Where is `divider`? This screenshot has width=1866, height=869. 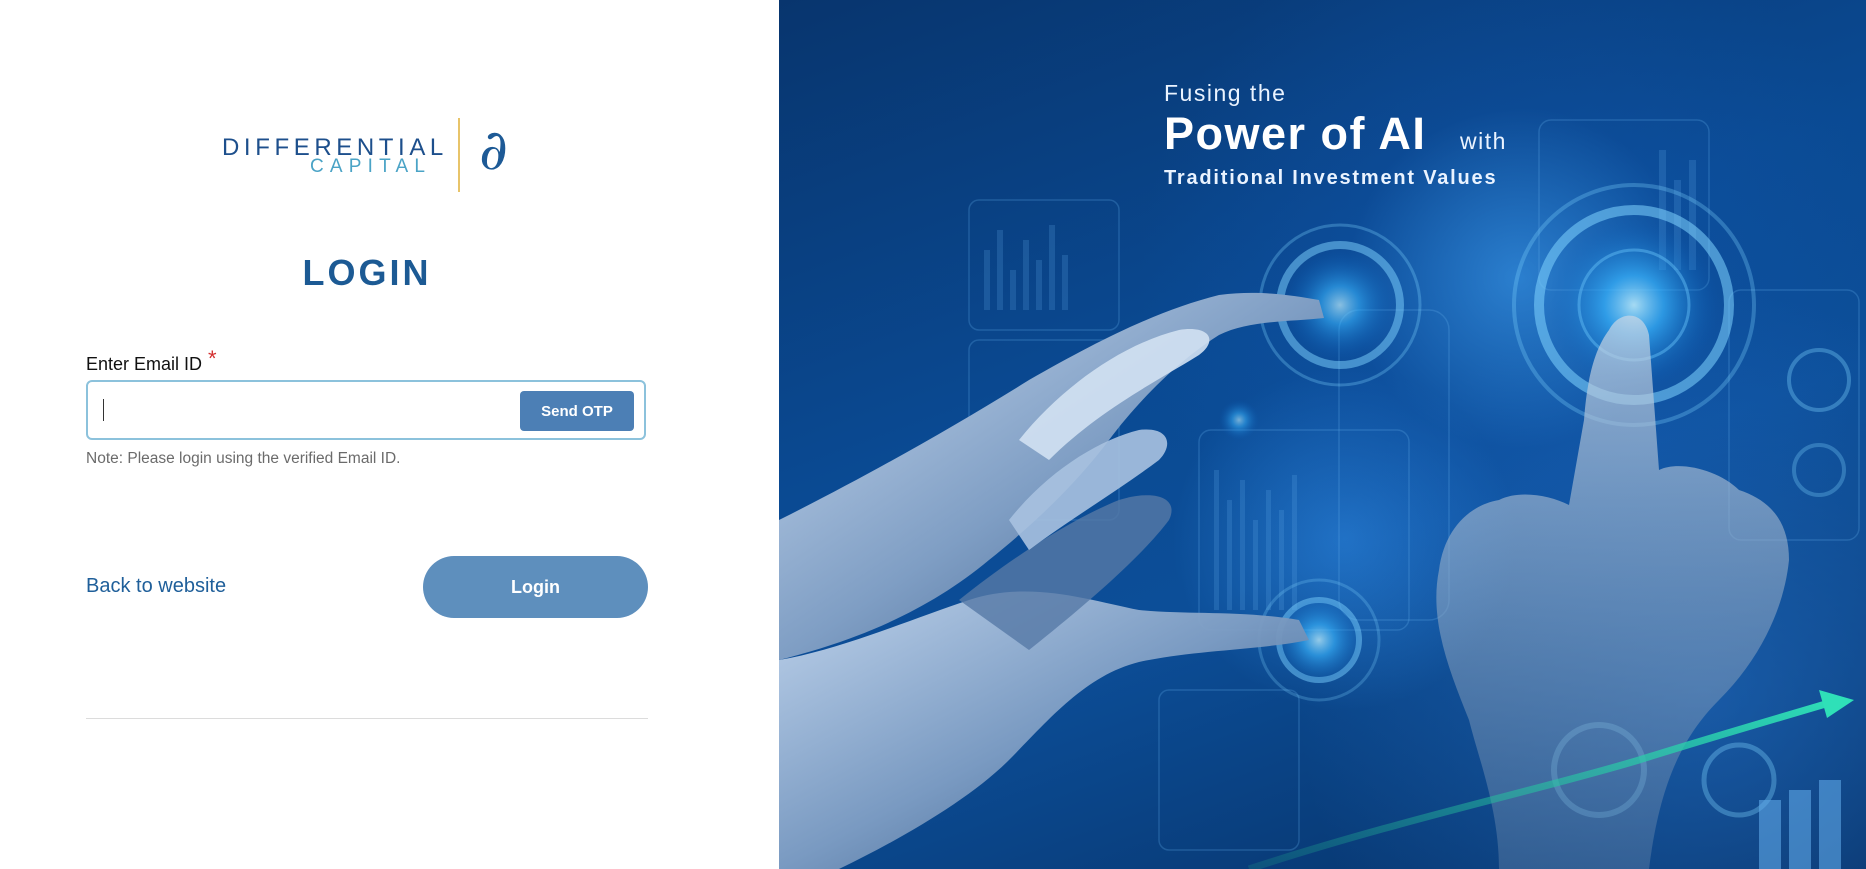
divider is located at coordinates (367, 718).